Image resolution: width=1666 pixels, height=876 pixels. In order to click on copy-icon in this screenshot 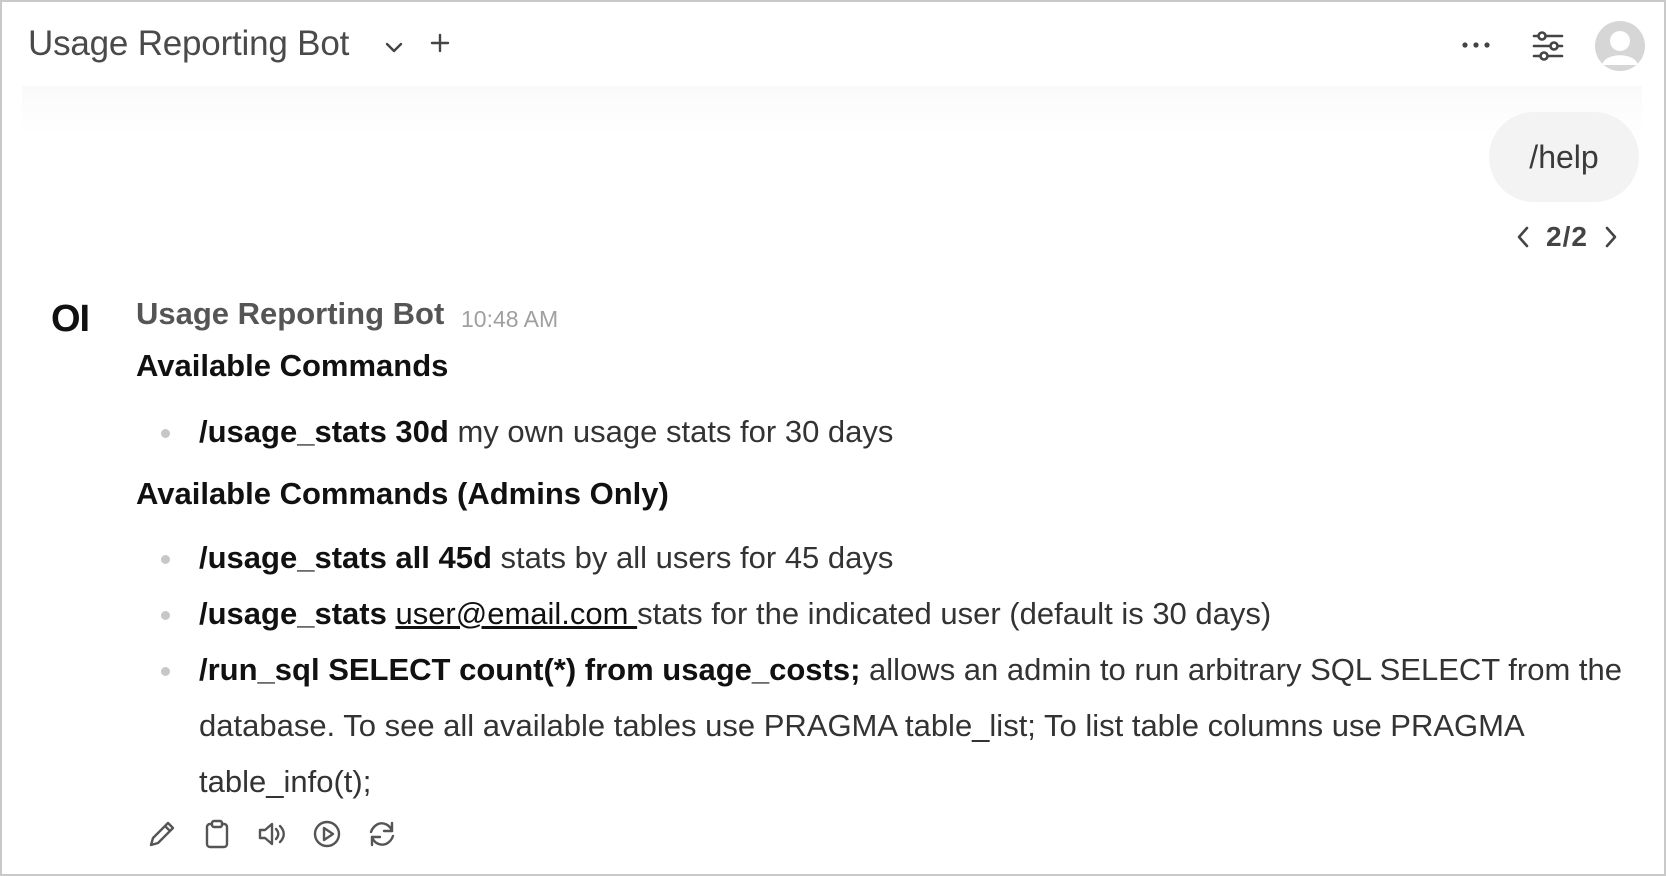, I will do `click(217, 834)`.